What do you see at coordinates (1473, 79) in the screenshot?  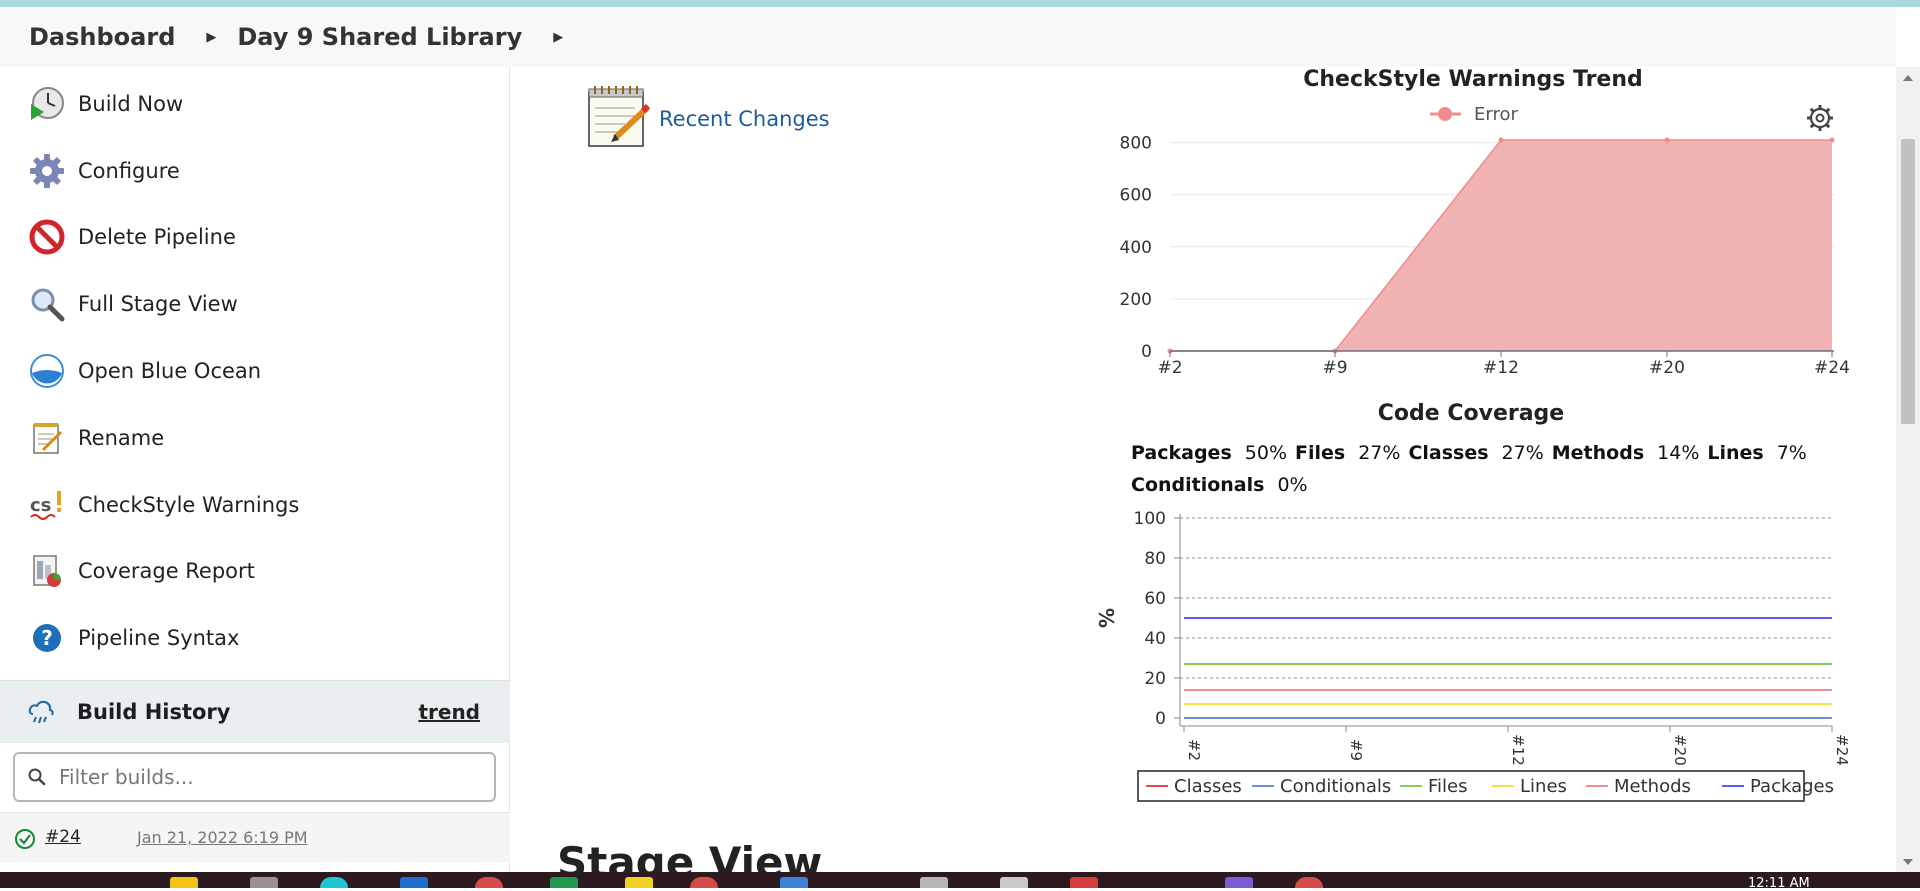 I see `chart-title: CheckStyle Warnings Trend` at bounding box center [1473, 79].